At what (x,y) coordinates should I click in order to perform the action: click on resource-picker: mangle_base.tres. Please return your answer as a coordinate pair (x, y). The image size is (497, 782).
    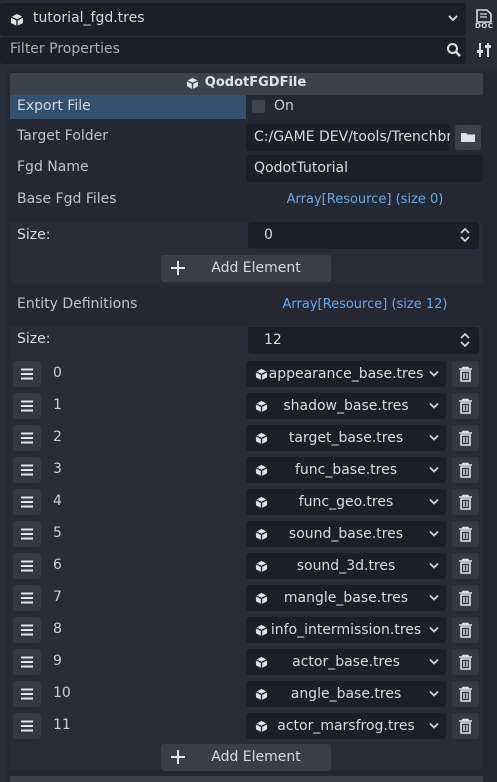
    Looking at the image, I should click on (346, 598).